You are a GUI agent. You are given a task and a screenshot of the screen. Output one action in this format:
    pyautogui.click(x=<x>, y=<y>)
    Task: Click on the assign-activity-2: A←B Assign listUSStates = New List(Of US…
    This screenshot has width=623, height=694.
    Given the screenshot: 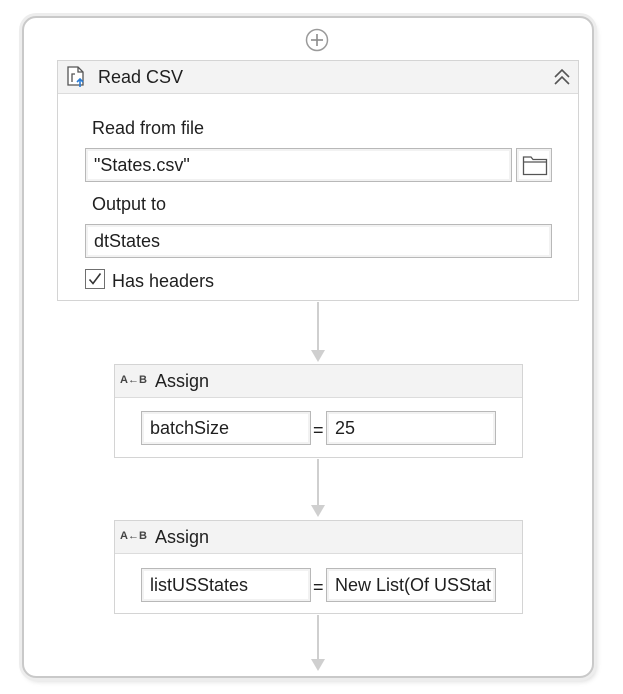 What is the action you would take?
    pyautogui.click(x=318, y=567)
    